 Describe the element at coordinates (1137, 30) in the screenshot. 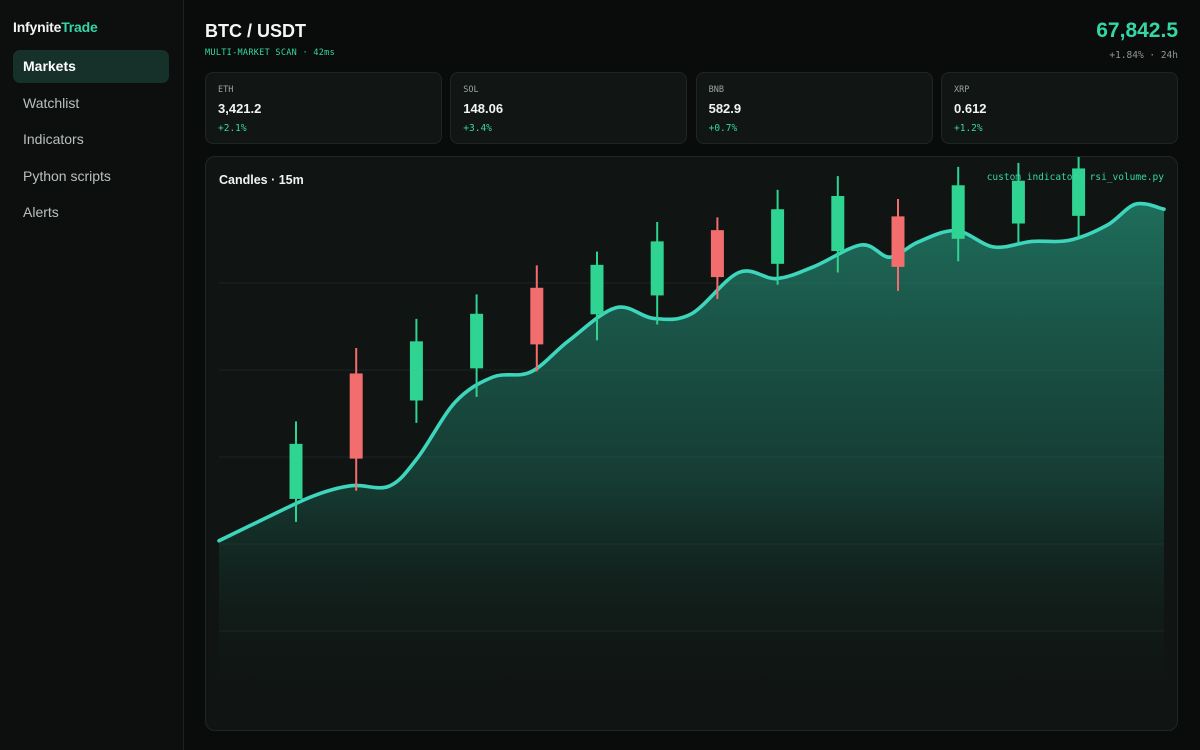

I see `current-price: 67,842.5` at that location.